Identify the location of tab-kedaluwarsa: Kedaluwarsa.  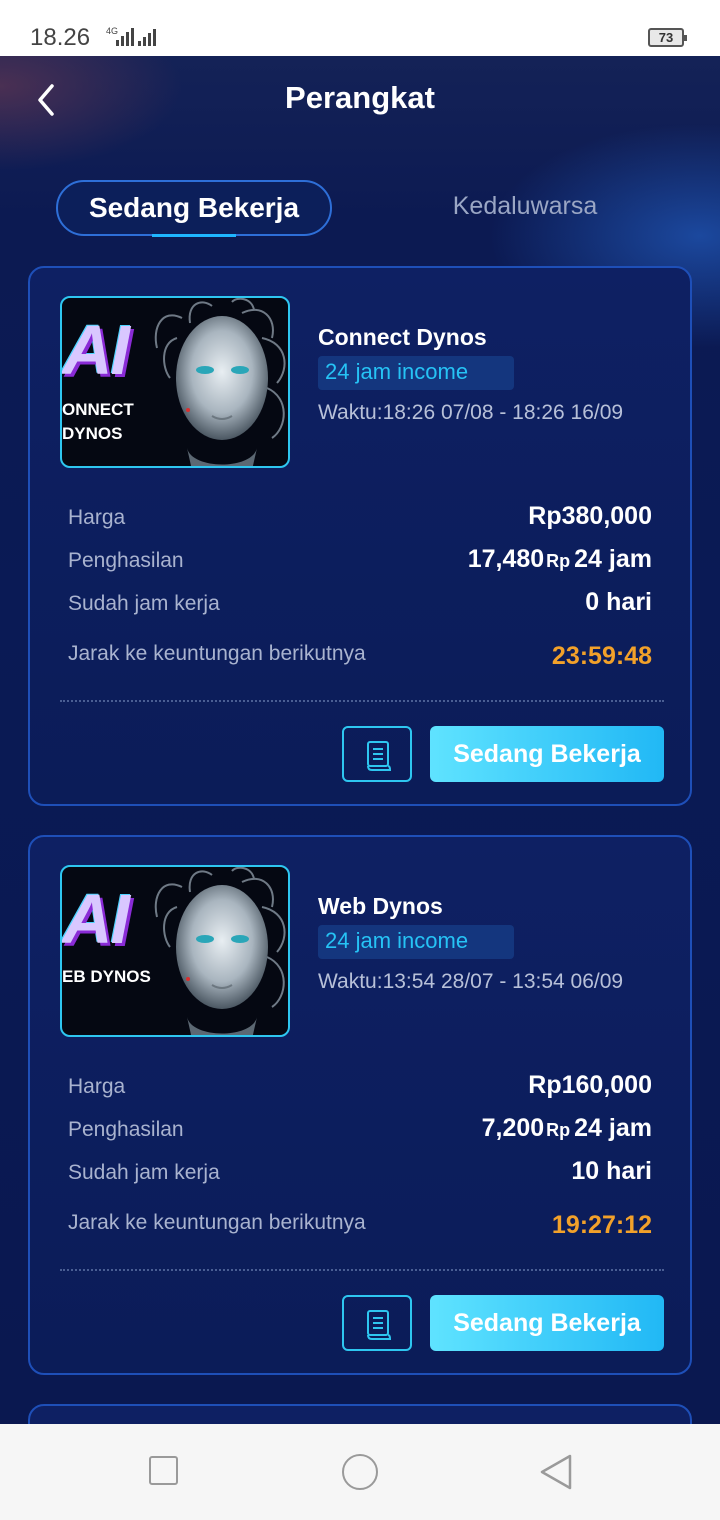
(525, 208).